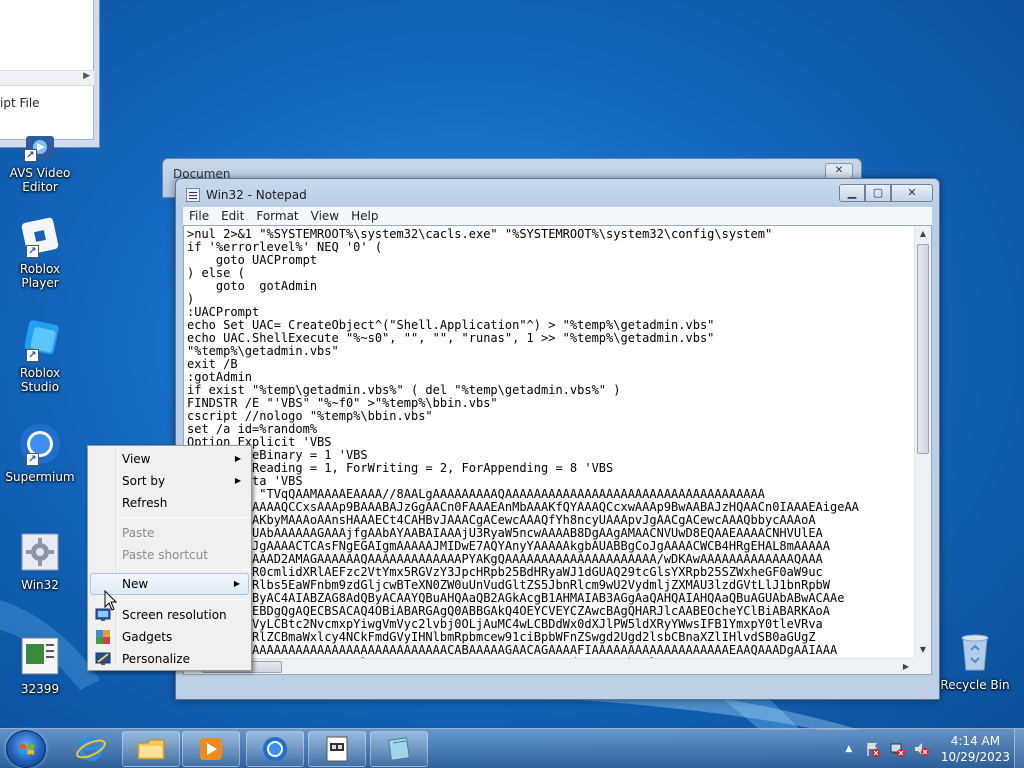 Image resolution: width=1024 pixels, height=768 pixels. What do you see at coordinates (325, 216) in the screenshot?
I see `menu-view: View` at bounding box center [325, 216].